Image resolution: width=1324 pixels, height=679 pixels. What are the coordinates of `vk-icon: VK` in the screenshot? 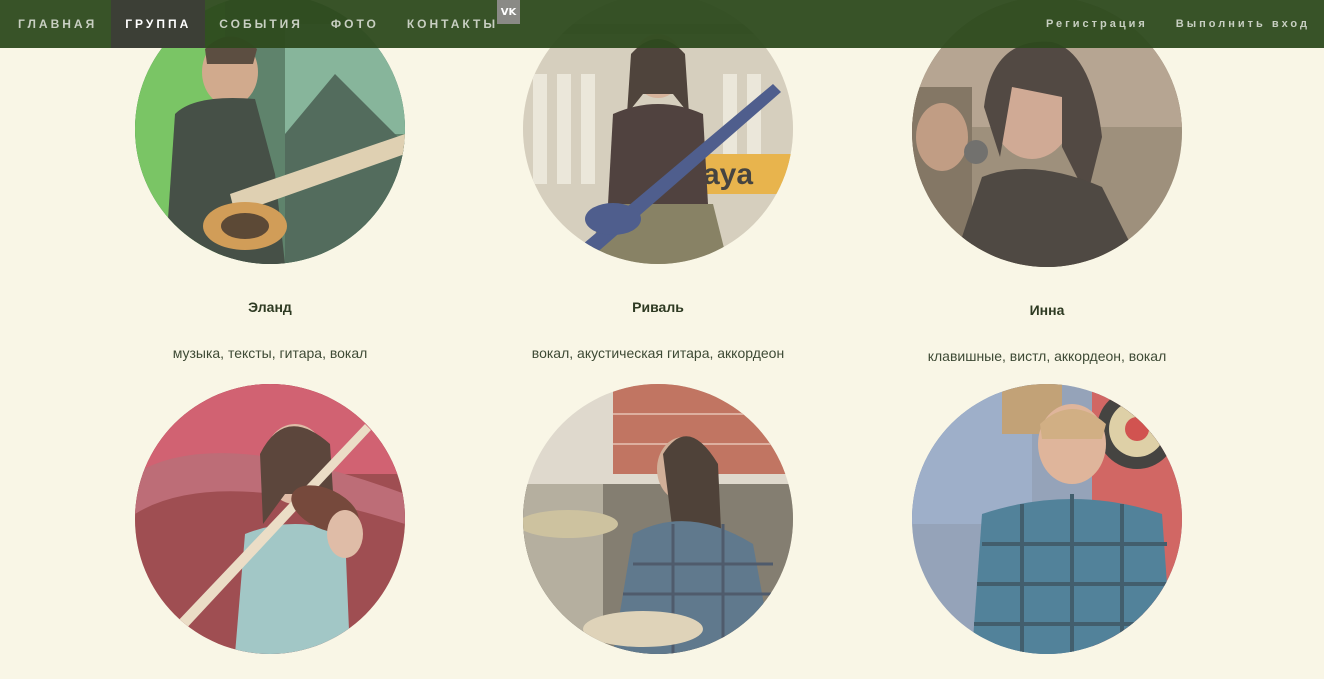 It's located at (508, 12).